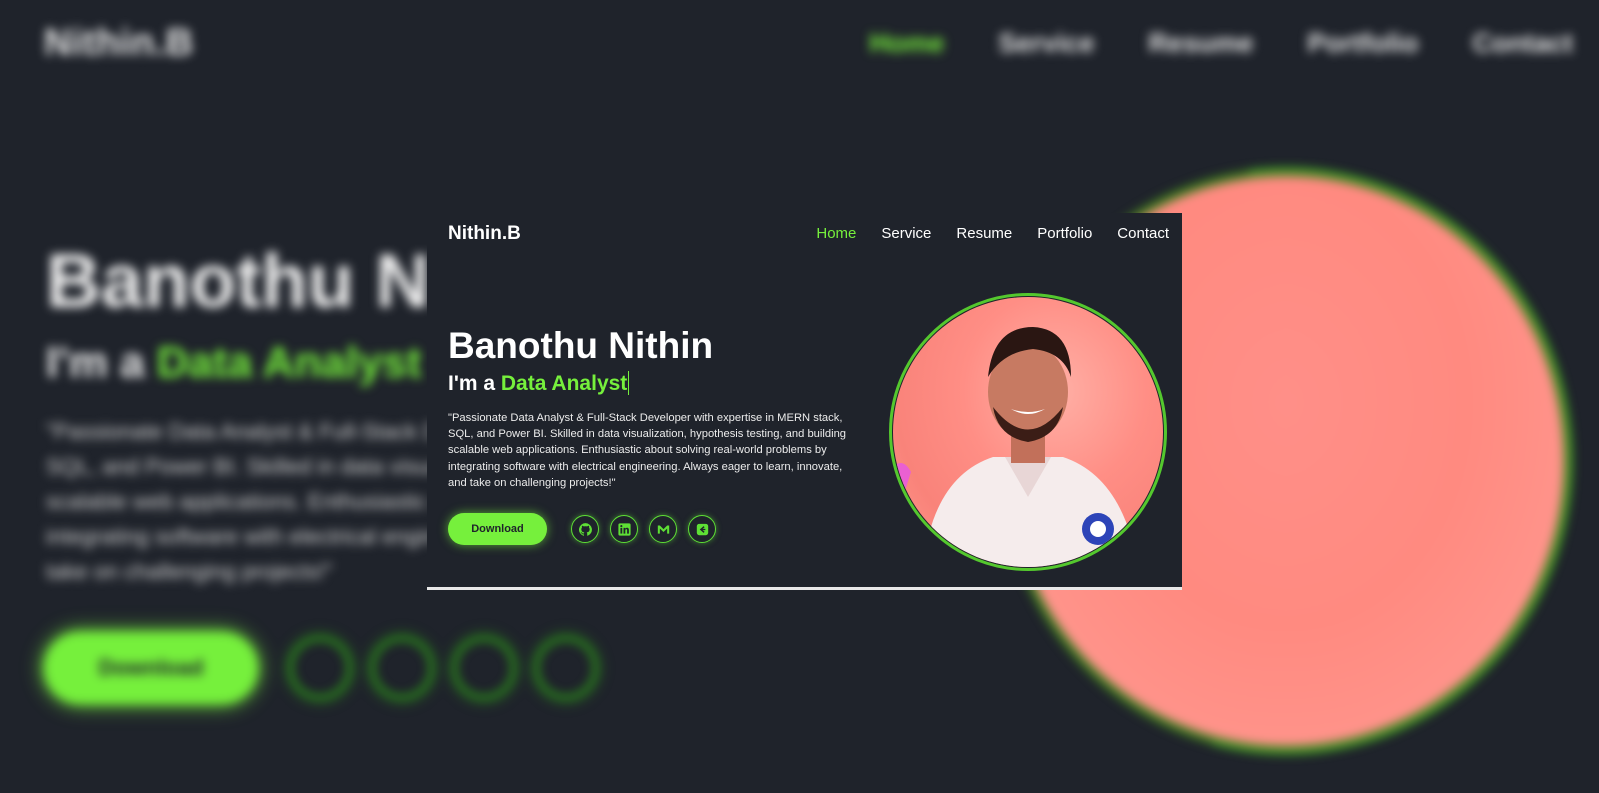  What do you see at coordinates (1064, 233) in the screenshot?
I see `nav-portfolio: Portfolio` at bounding box center [1064, 233].